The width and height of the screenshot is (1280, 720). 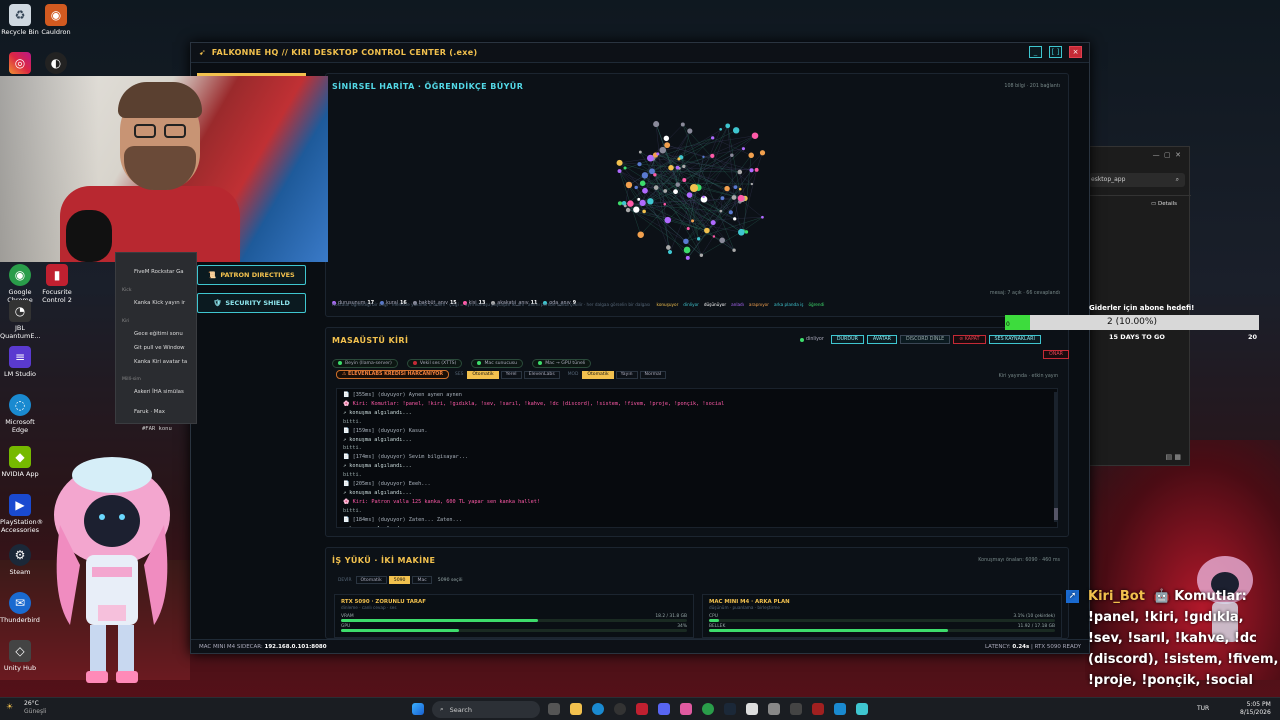 What do you see at coordinates (422, 580) in the screenshot?
I see `devir-mac-toggle: Mac` at bounding box center [422, 580].